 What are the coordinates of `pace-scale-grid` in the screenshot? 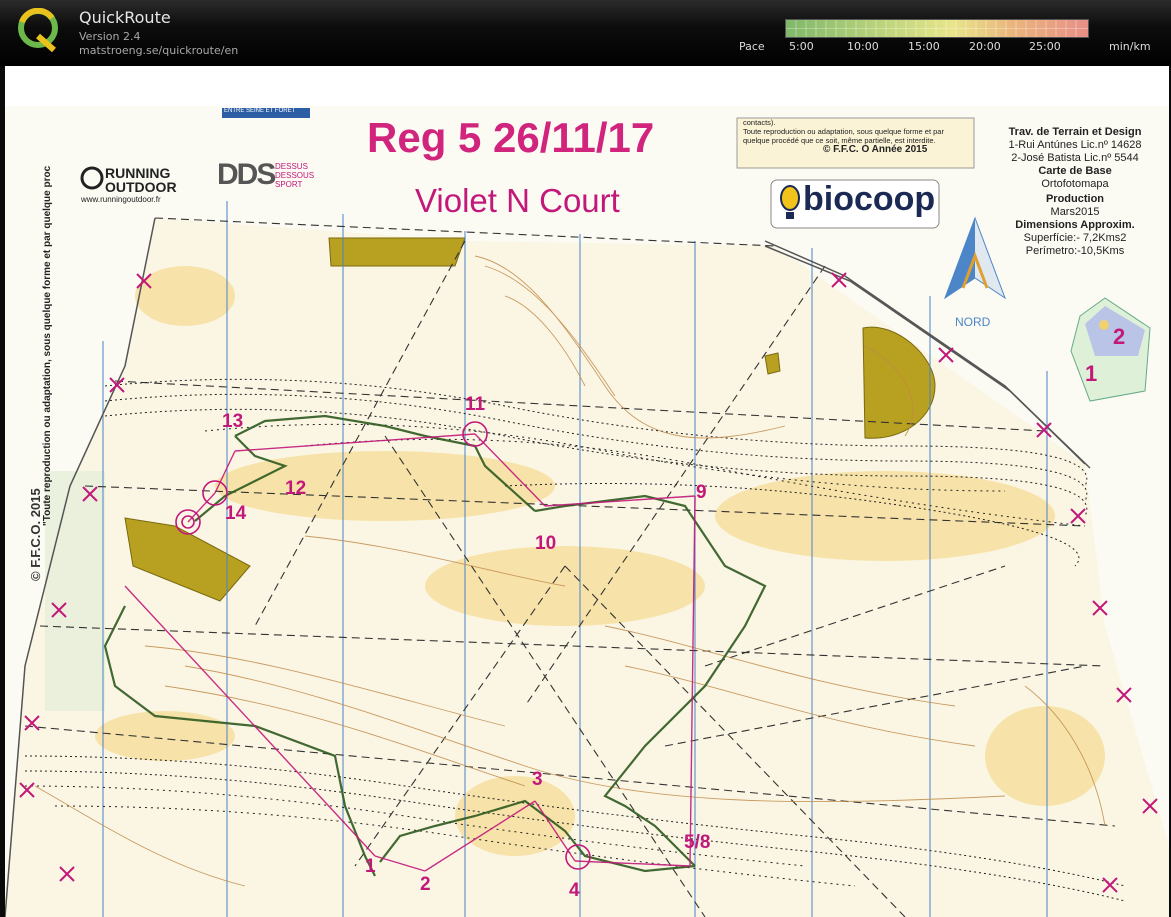 It's located at (937, 28).